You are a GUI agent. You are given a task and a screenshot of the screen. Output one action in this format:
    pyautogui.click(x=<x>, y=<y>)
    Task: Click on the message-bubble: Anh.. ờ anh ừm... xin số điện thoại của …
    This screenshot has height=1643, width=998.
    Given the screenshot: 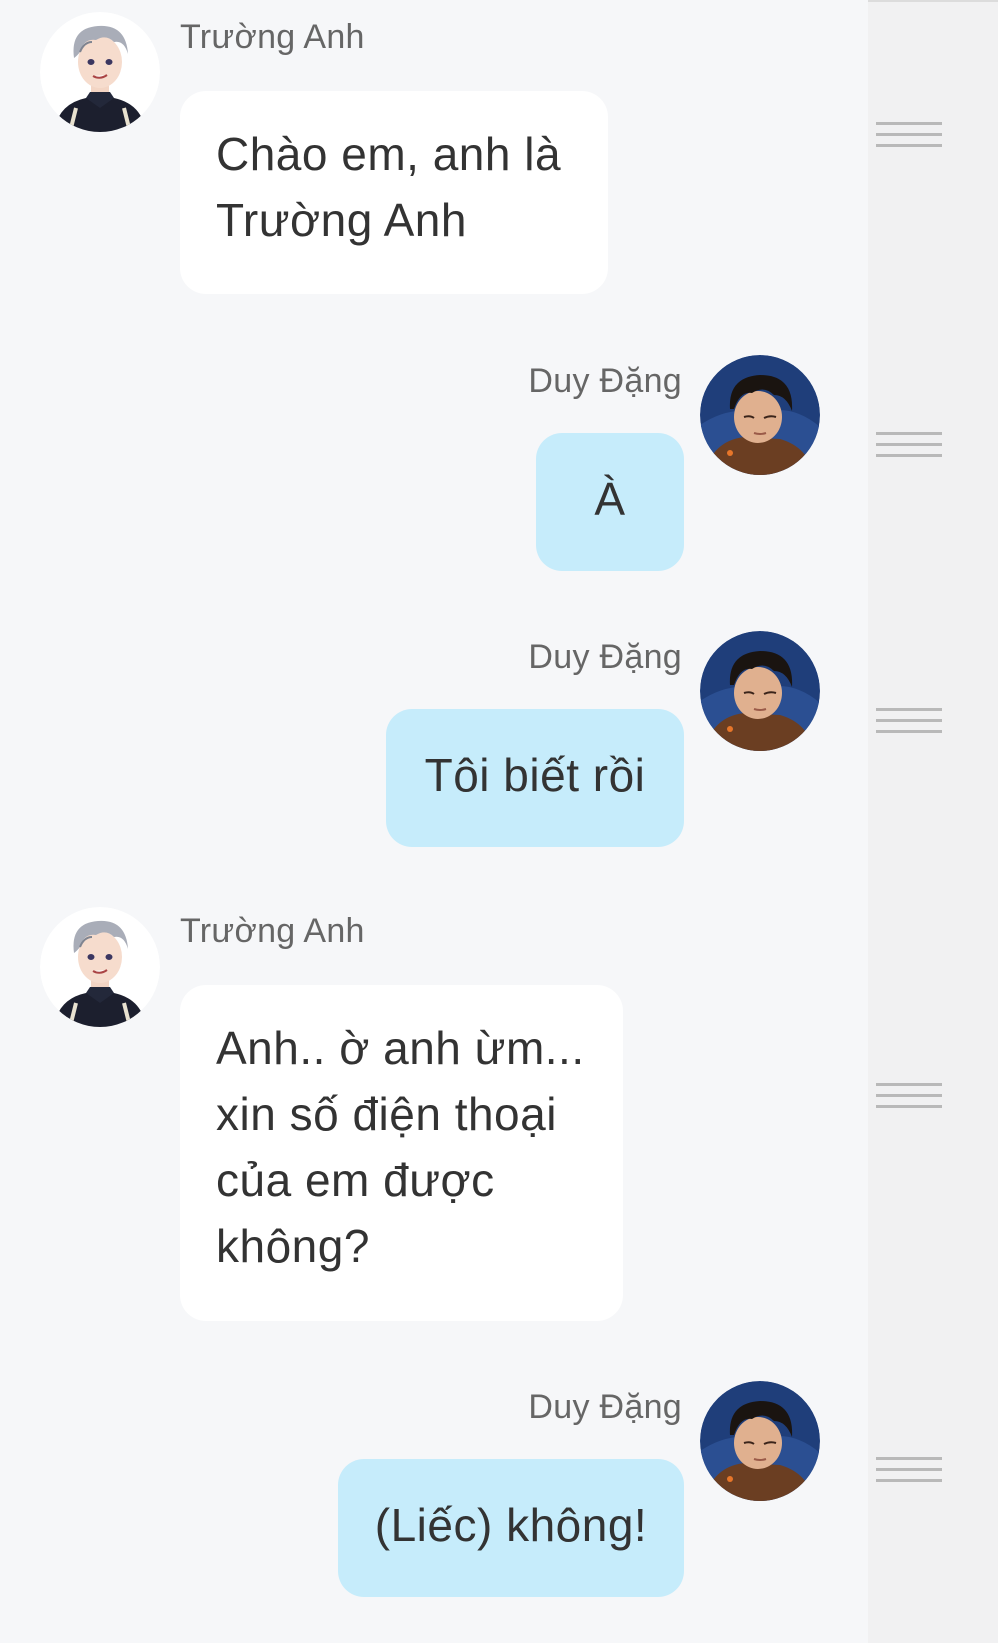 What is the action you would take?
    pyautogui.click(x=401, y=1153)
    